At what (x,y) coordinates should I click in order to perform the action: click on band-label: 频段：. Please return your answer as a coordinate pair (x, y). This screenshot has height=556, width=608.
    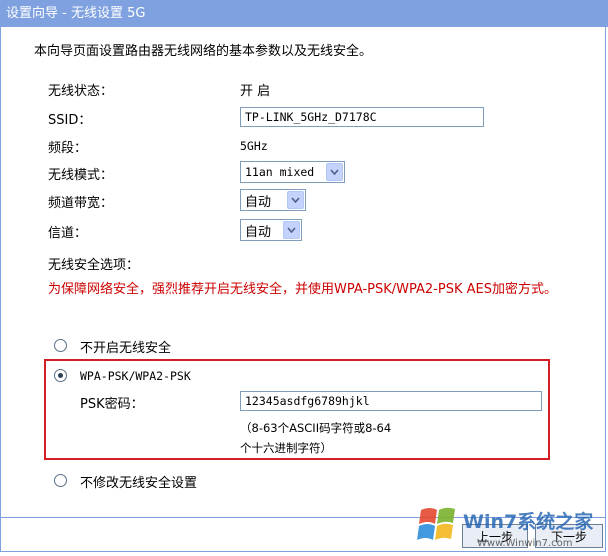
    Looking at the image, I should click on (68, 148).